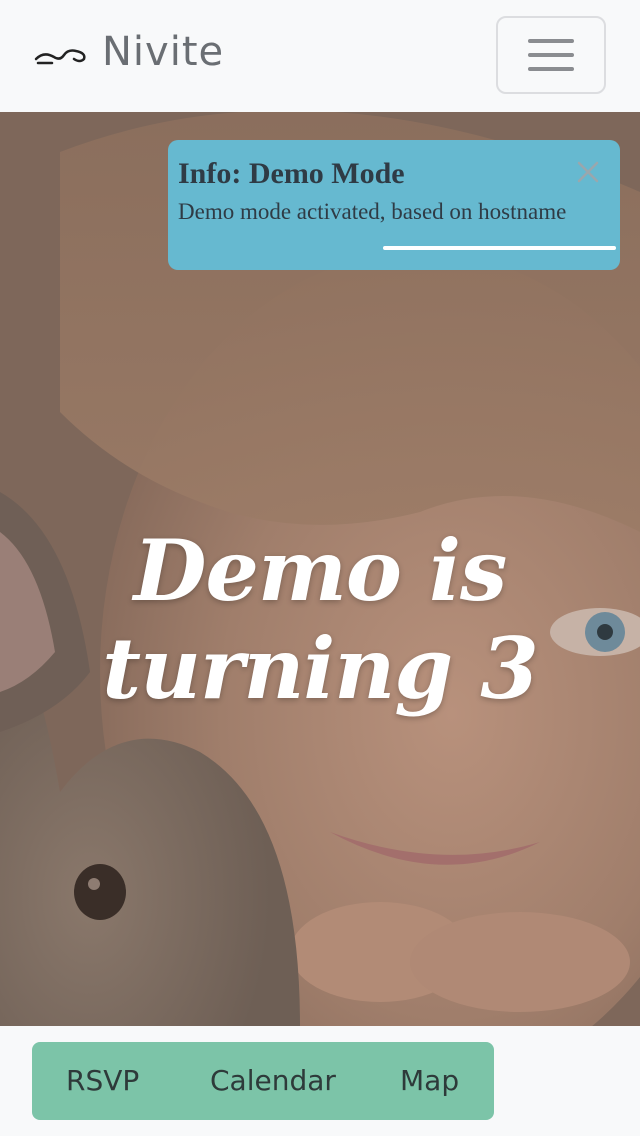 The height and width of the screenshot is (1136, 640). I want to click on rsvp-button: RSVP, so click(102, 1080).